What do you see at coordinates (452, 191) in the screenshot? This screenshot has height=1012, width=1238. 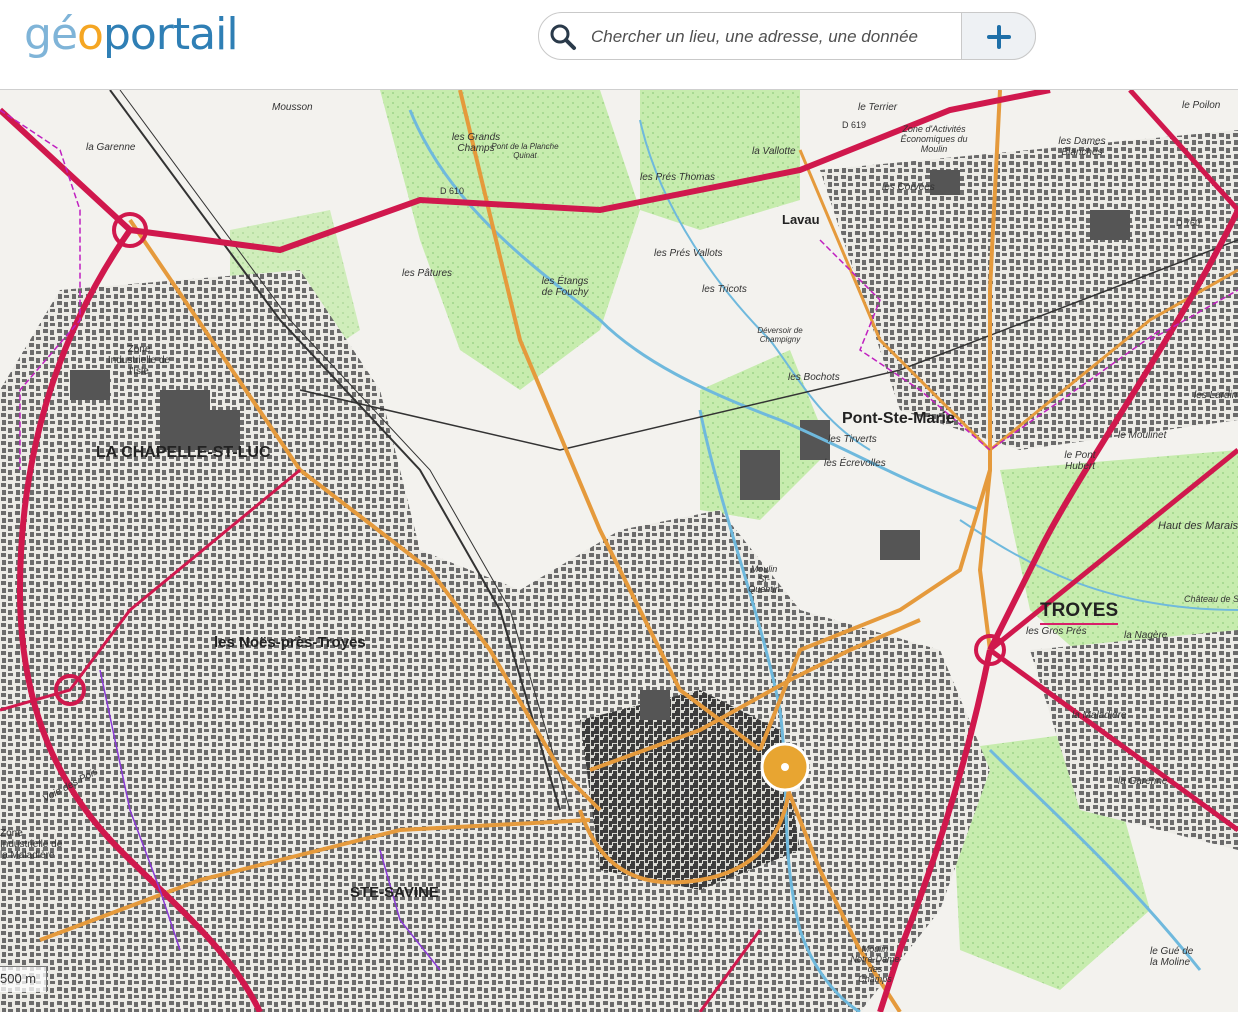 I see `label-d610: D 610` at bounding box center [452, 191].